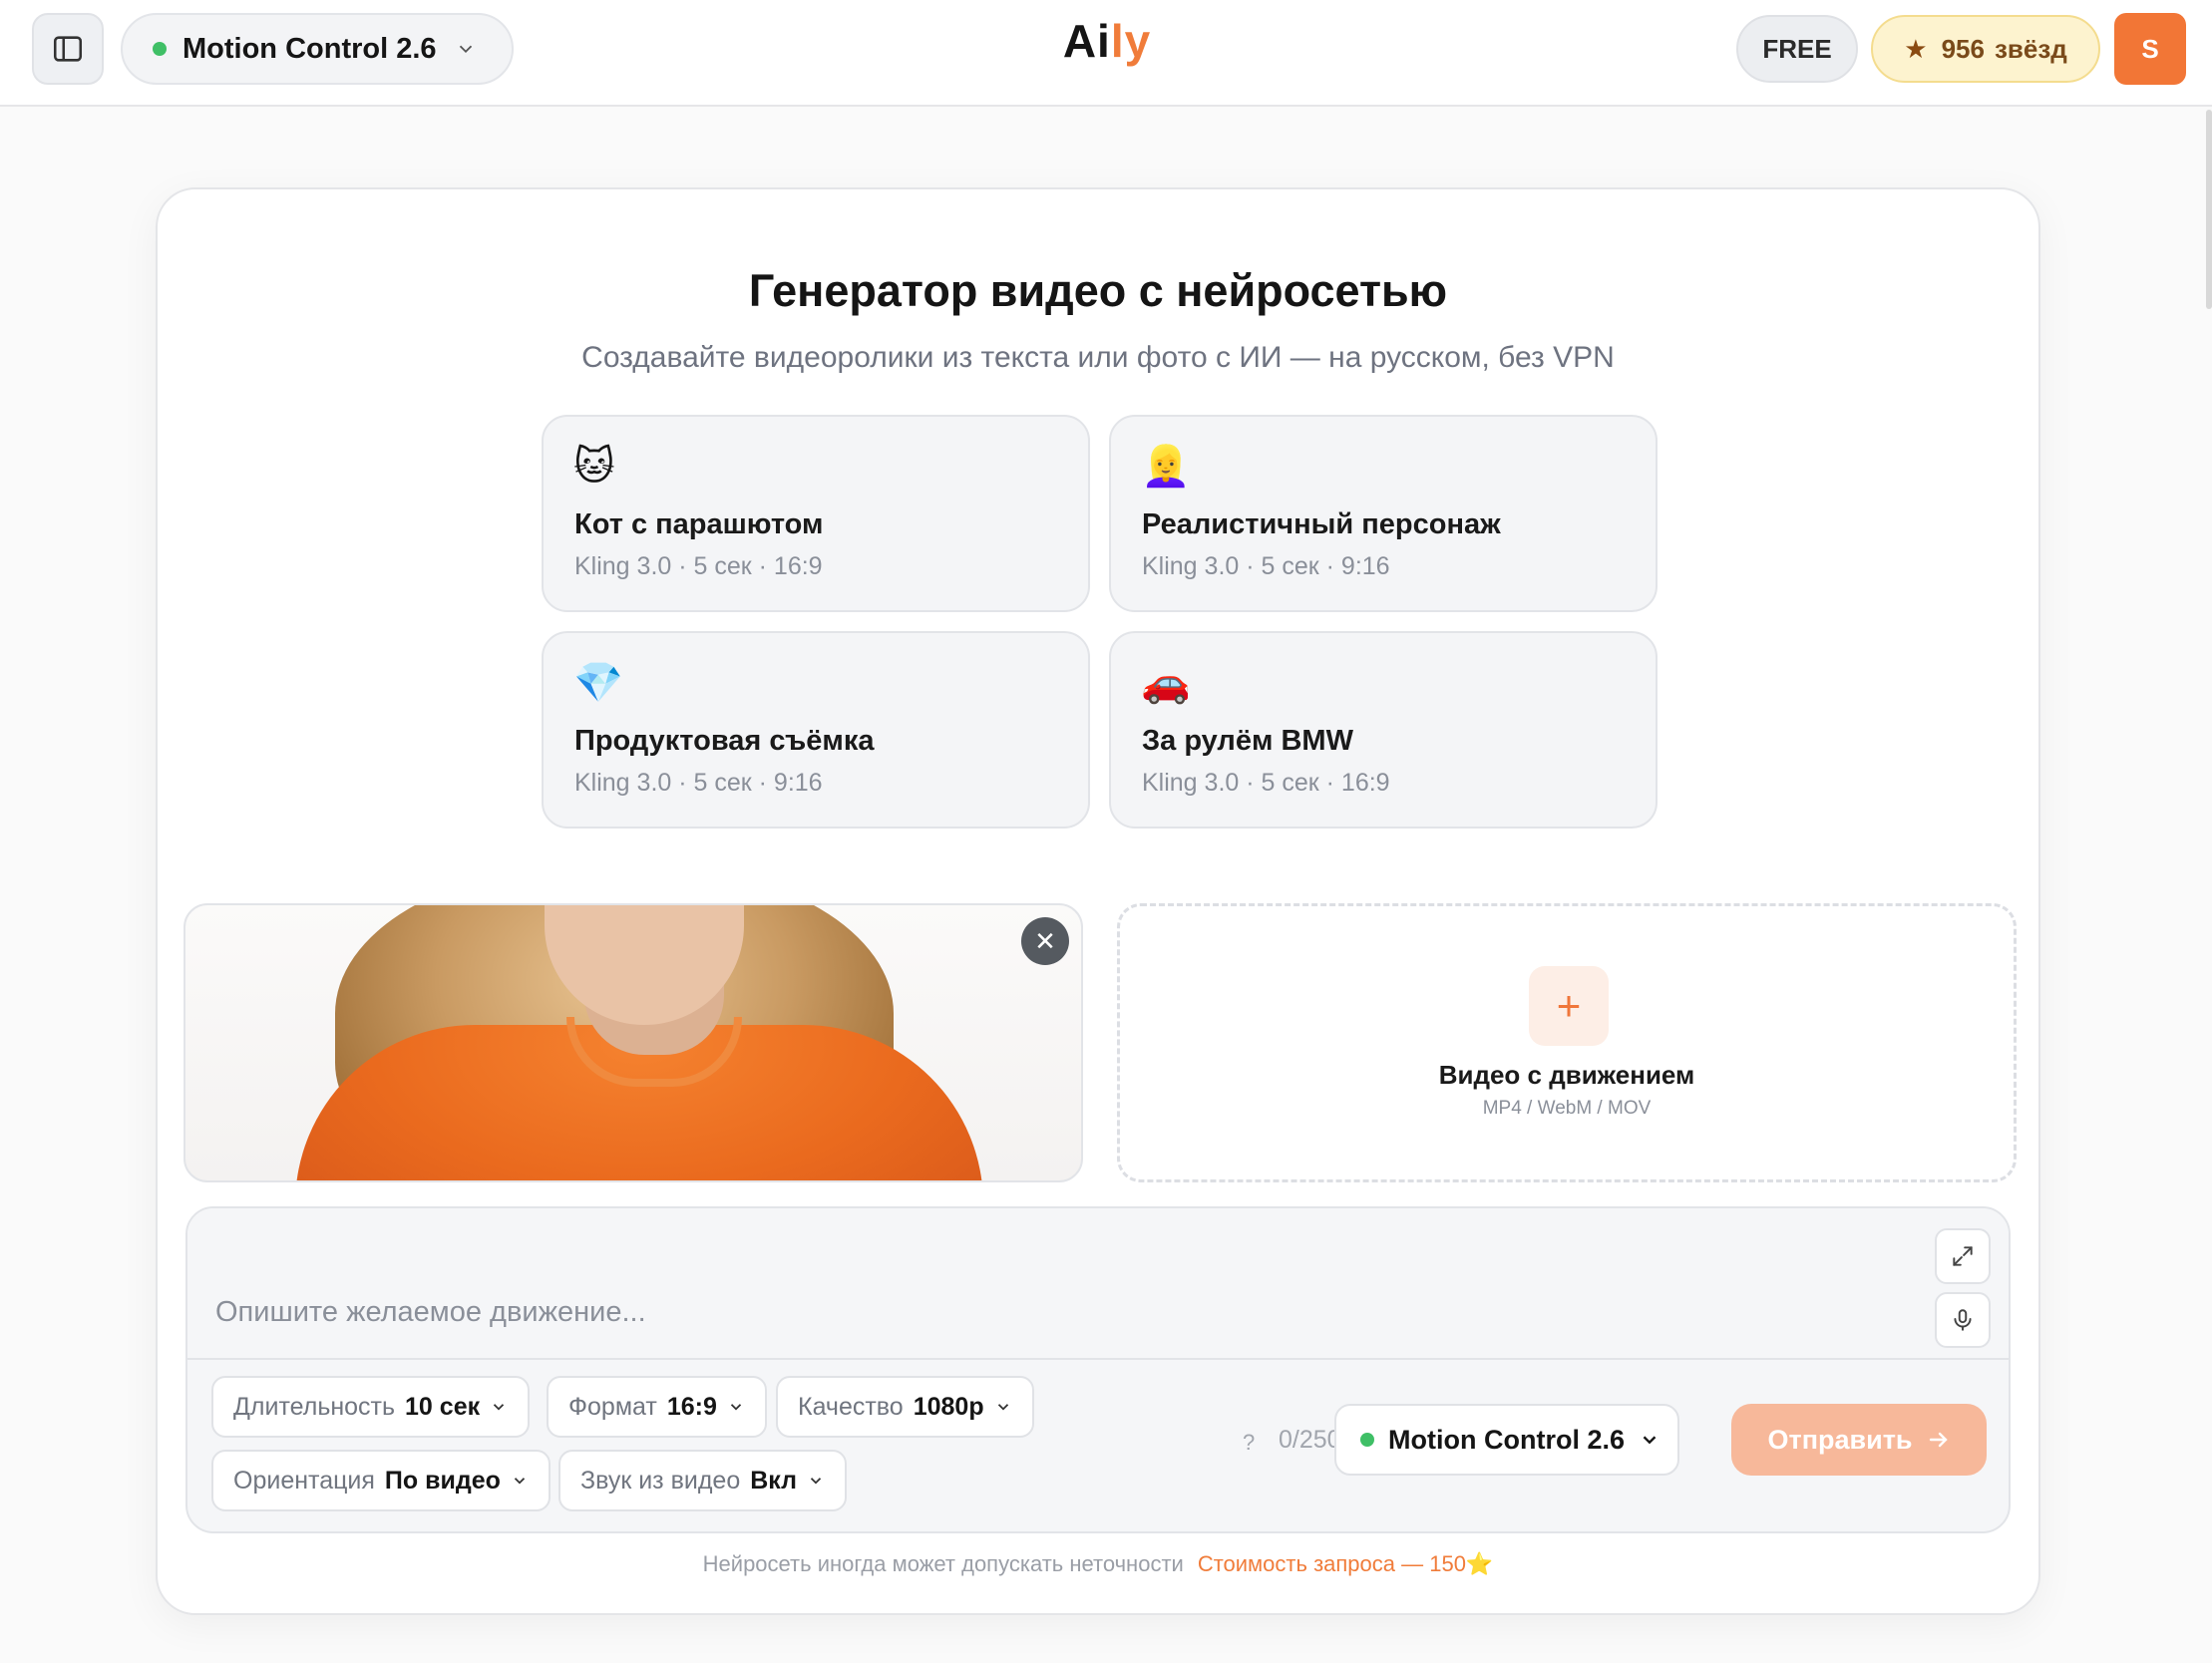 This screenshot has width=2212, height=1663. Describe the element at coordinates (1098, 291) in the screenshot. I see `page-title: Генератор видео с нейросетью` at that location.